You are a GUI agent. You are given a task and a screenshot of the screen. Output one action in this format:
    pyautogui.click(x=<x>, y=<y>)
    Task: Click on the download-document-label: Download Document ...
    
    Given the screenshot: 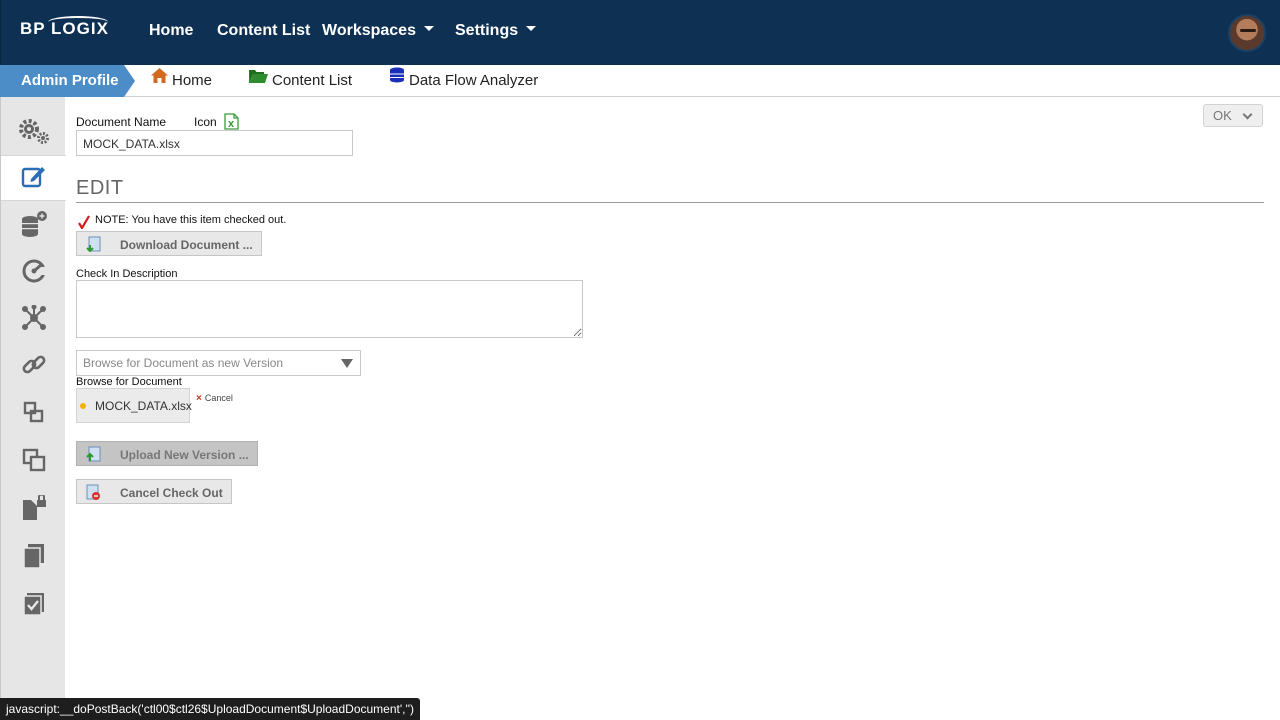 What is the action you would take?
    pyautogui.click(x=186, y=245)
    